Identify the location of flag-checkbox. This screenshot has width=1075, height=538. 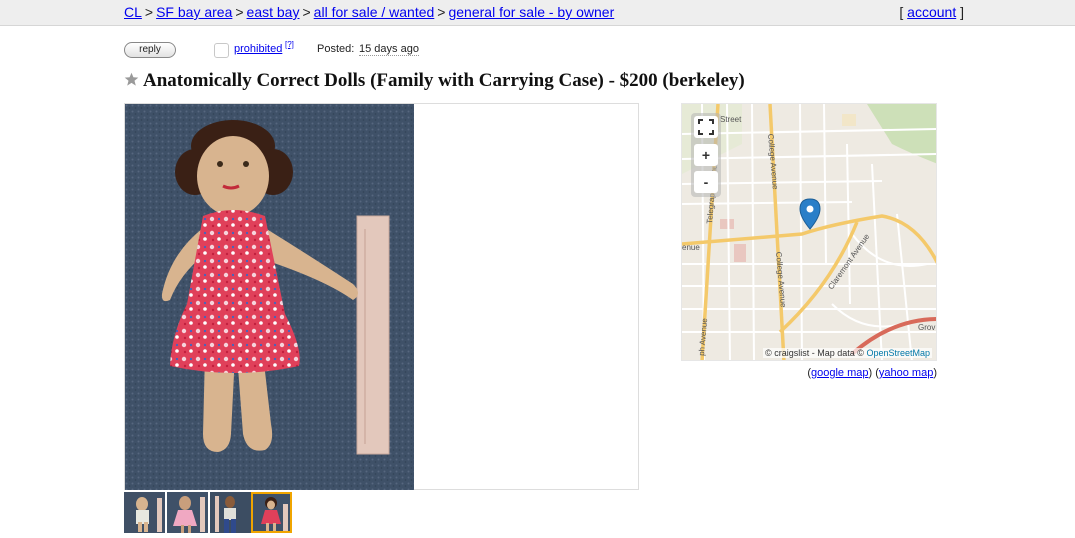
(221, 50).